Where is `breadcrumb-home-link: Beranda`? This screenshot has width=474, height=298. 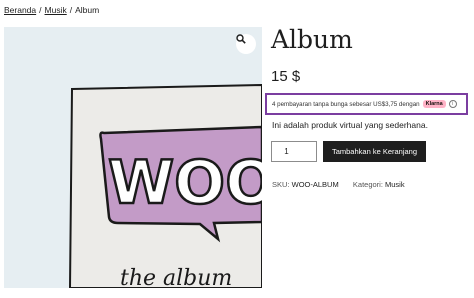 breadcrumb-home-link: Beranda is located at coordinates (20, 10).